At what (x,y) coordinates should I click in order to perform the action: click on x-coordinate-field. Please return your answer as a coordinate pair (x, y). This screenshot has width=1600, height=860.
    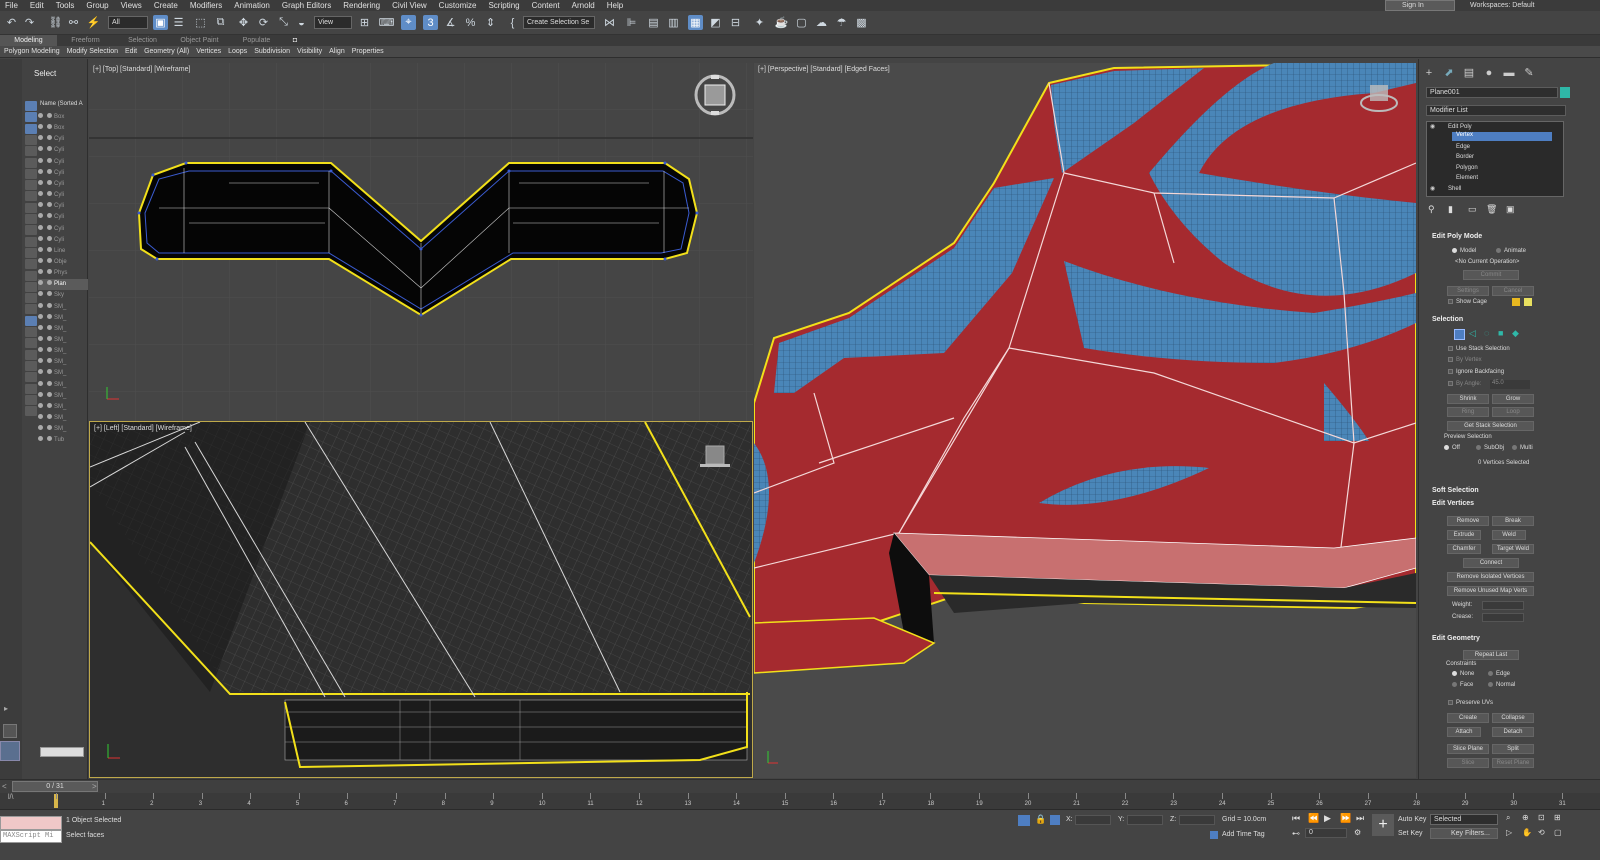
    Looking at the image, I should click on (1093, 820).